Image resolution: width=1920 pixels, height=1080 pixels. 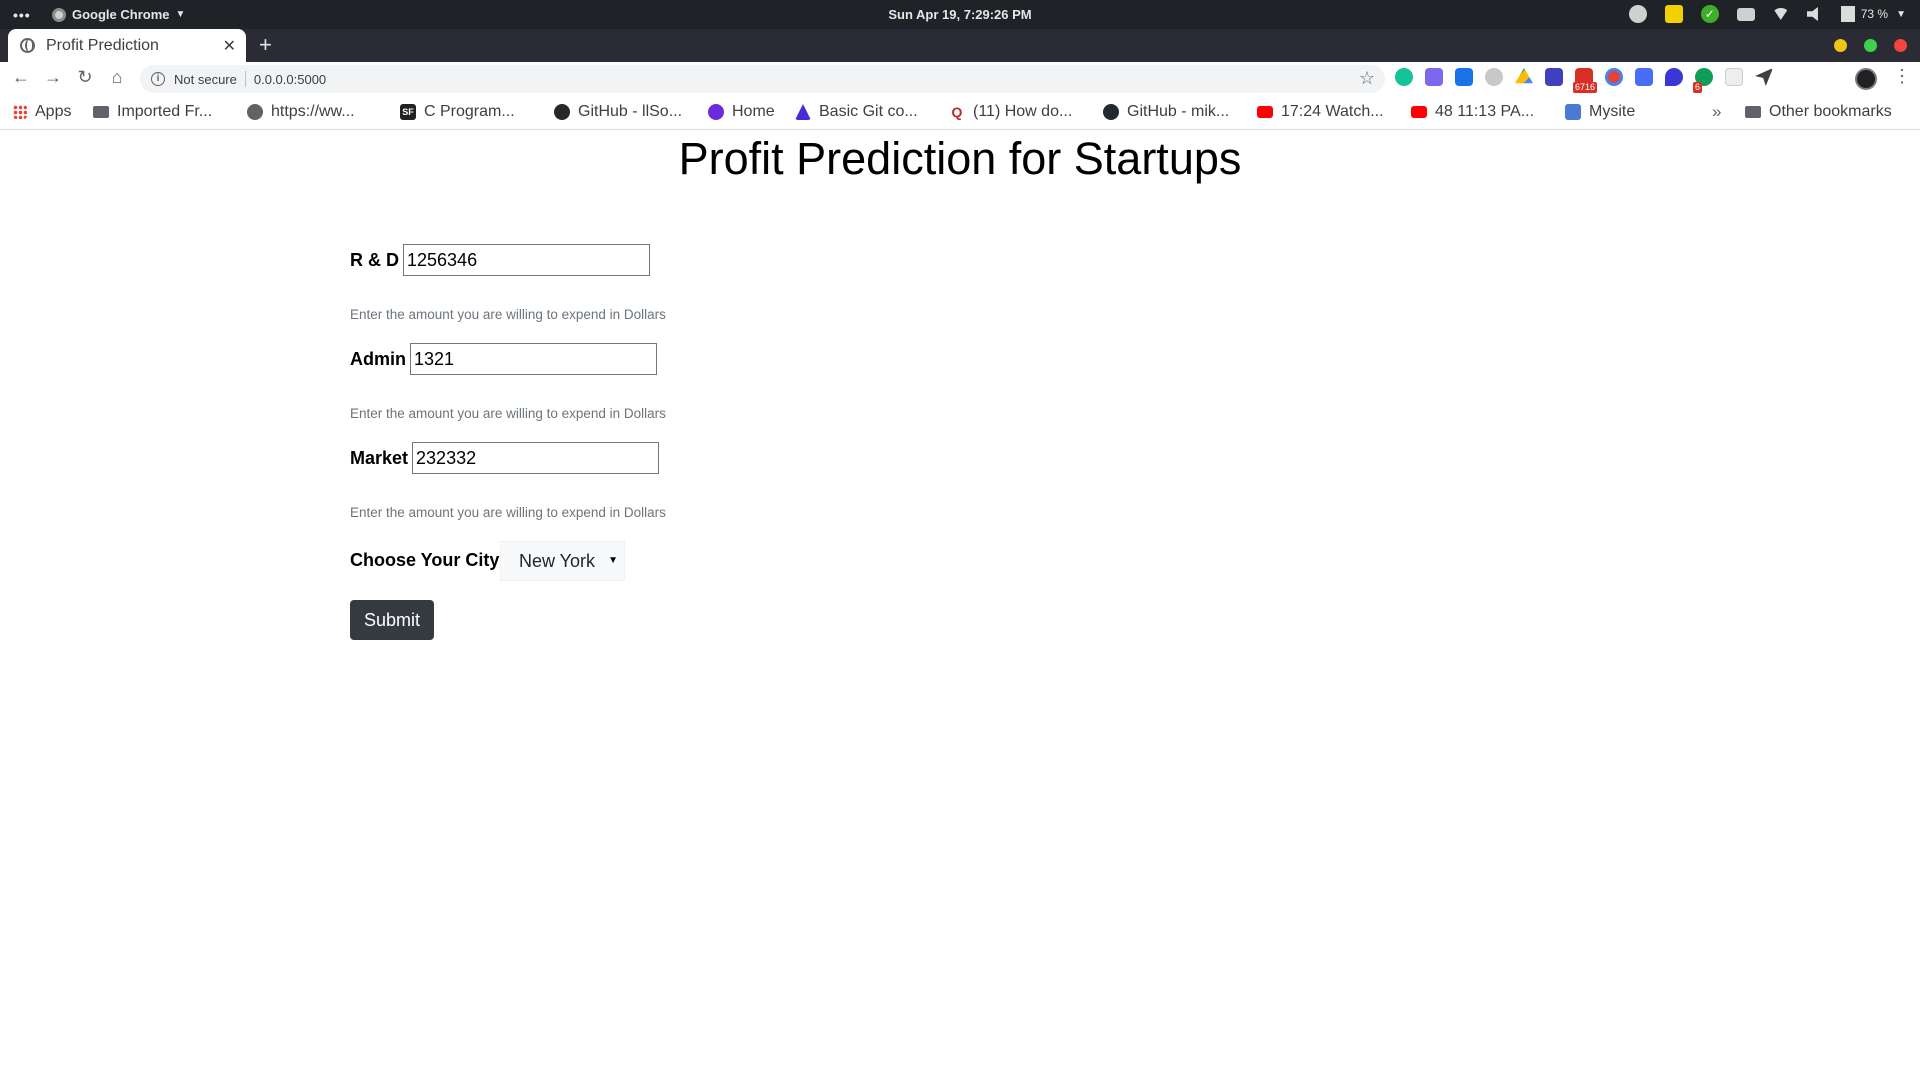 What do you see at coordinates (430, 560) in the screenshot?
I see `city-label: Choose Your City :` at bounding box center [430, 560].